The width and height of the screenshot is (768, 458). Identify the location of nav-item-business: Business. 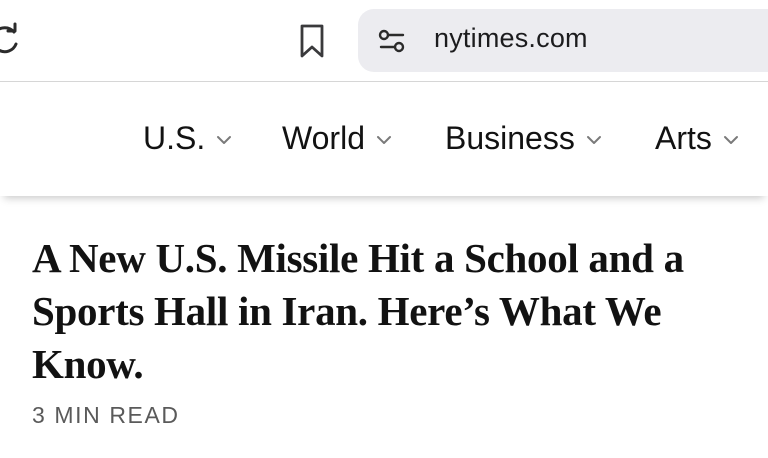
(524, 138).